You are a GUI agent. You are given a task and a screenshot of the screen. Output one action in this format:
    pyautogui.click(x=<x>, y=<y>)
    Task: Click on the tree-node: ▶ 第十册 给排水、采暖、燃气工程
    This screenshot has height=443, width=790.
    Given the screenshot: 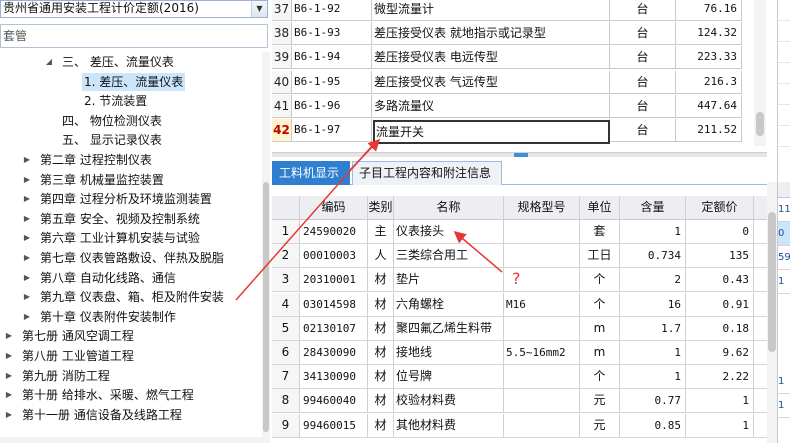 What is the action you would take?
    pyautogui.click(x=131, y=395)
    